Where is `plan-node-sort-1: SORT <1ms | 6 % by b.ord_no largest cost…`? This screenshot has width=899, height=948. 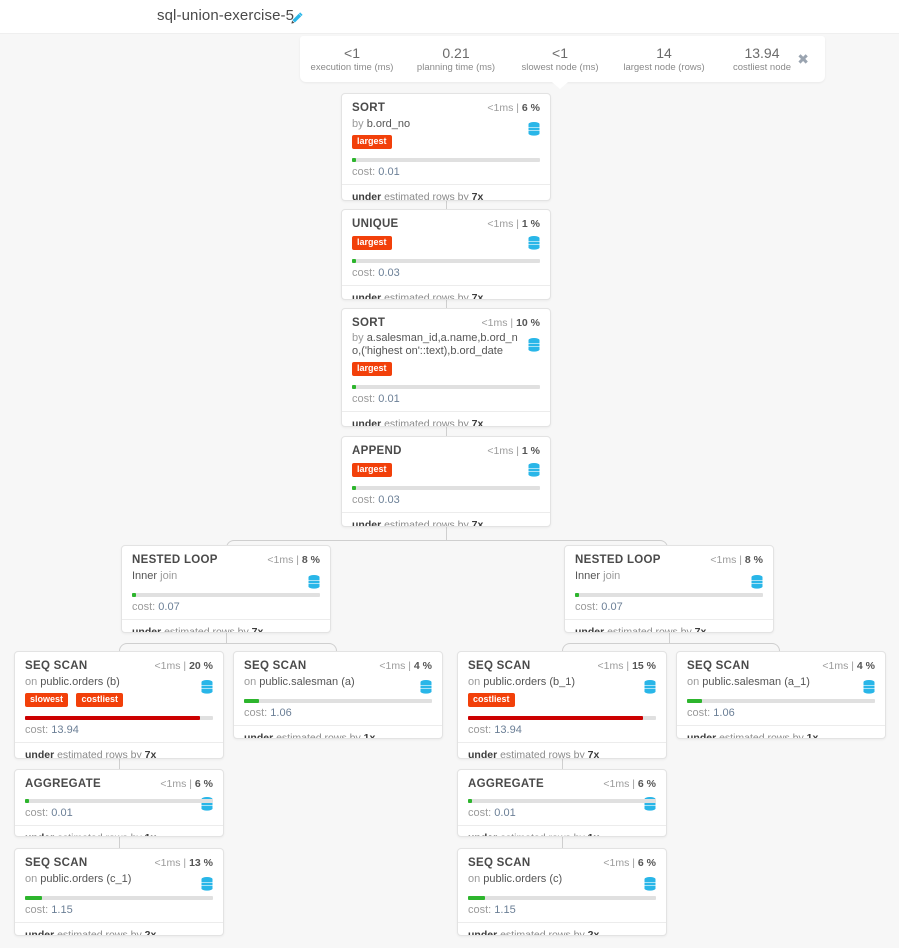 plan-node-sort-1: SORT <1ms | 6 % by b.ord_no largest cost… is located at coordinates (446, 147).